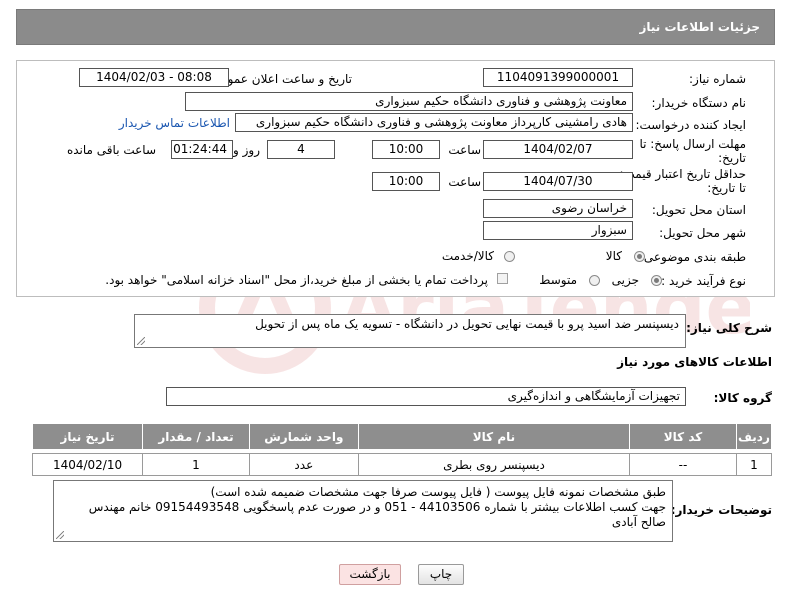  Describe the element at coordinates (441, 574) in the screenshot. I see `print-button: چاپ` at that location.